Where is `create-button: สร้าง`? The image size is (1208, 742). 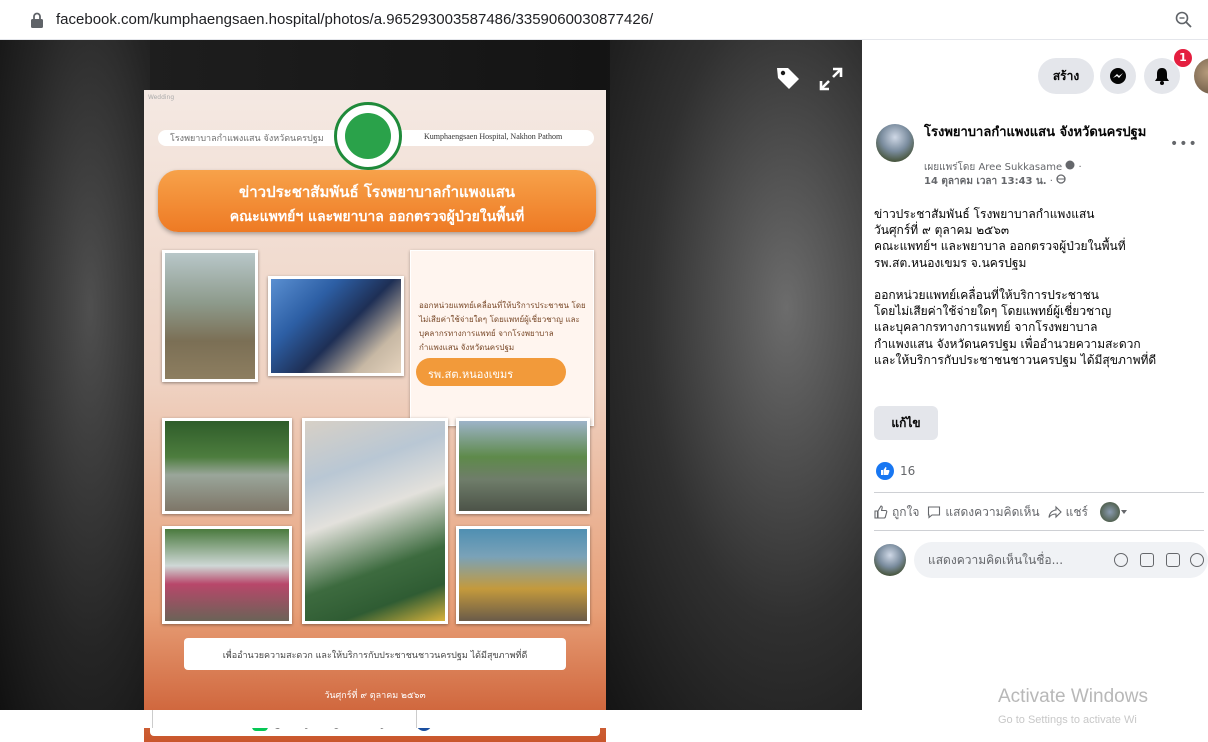
create-button: สร้าง is located at coordinates (1066, 76).